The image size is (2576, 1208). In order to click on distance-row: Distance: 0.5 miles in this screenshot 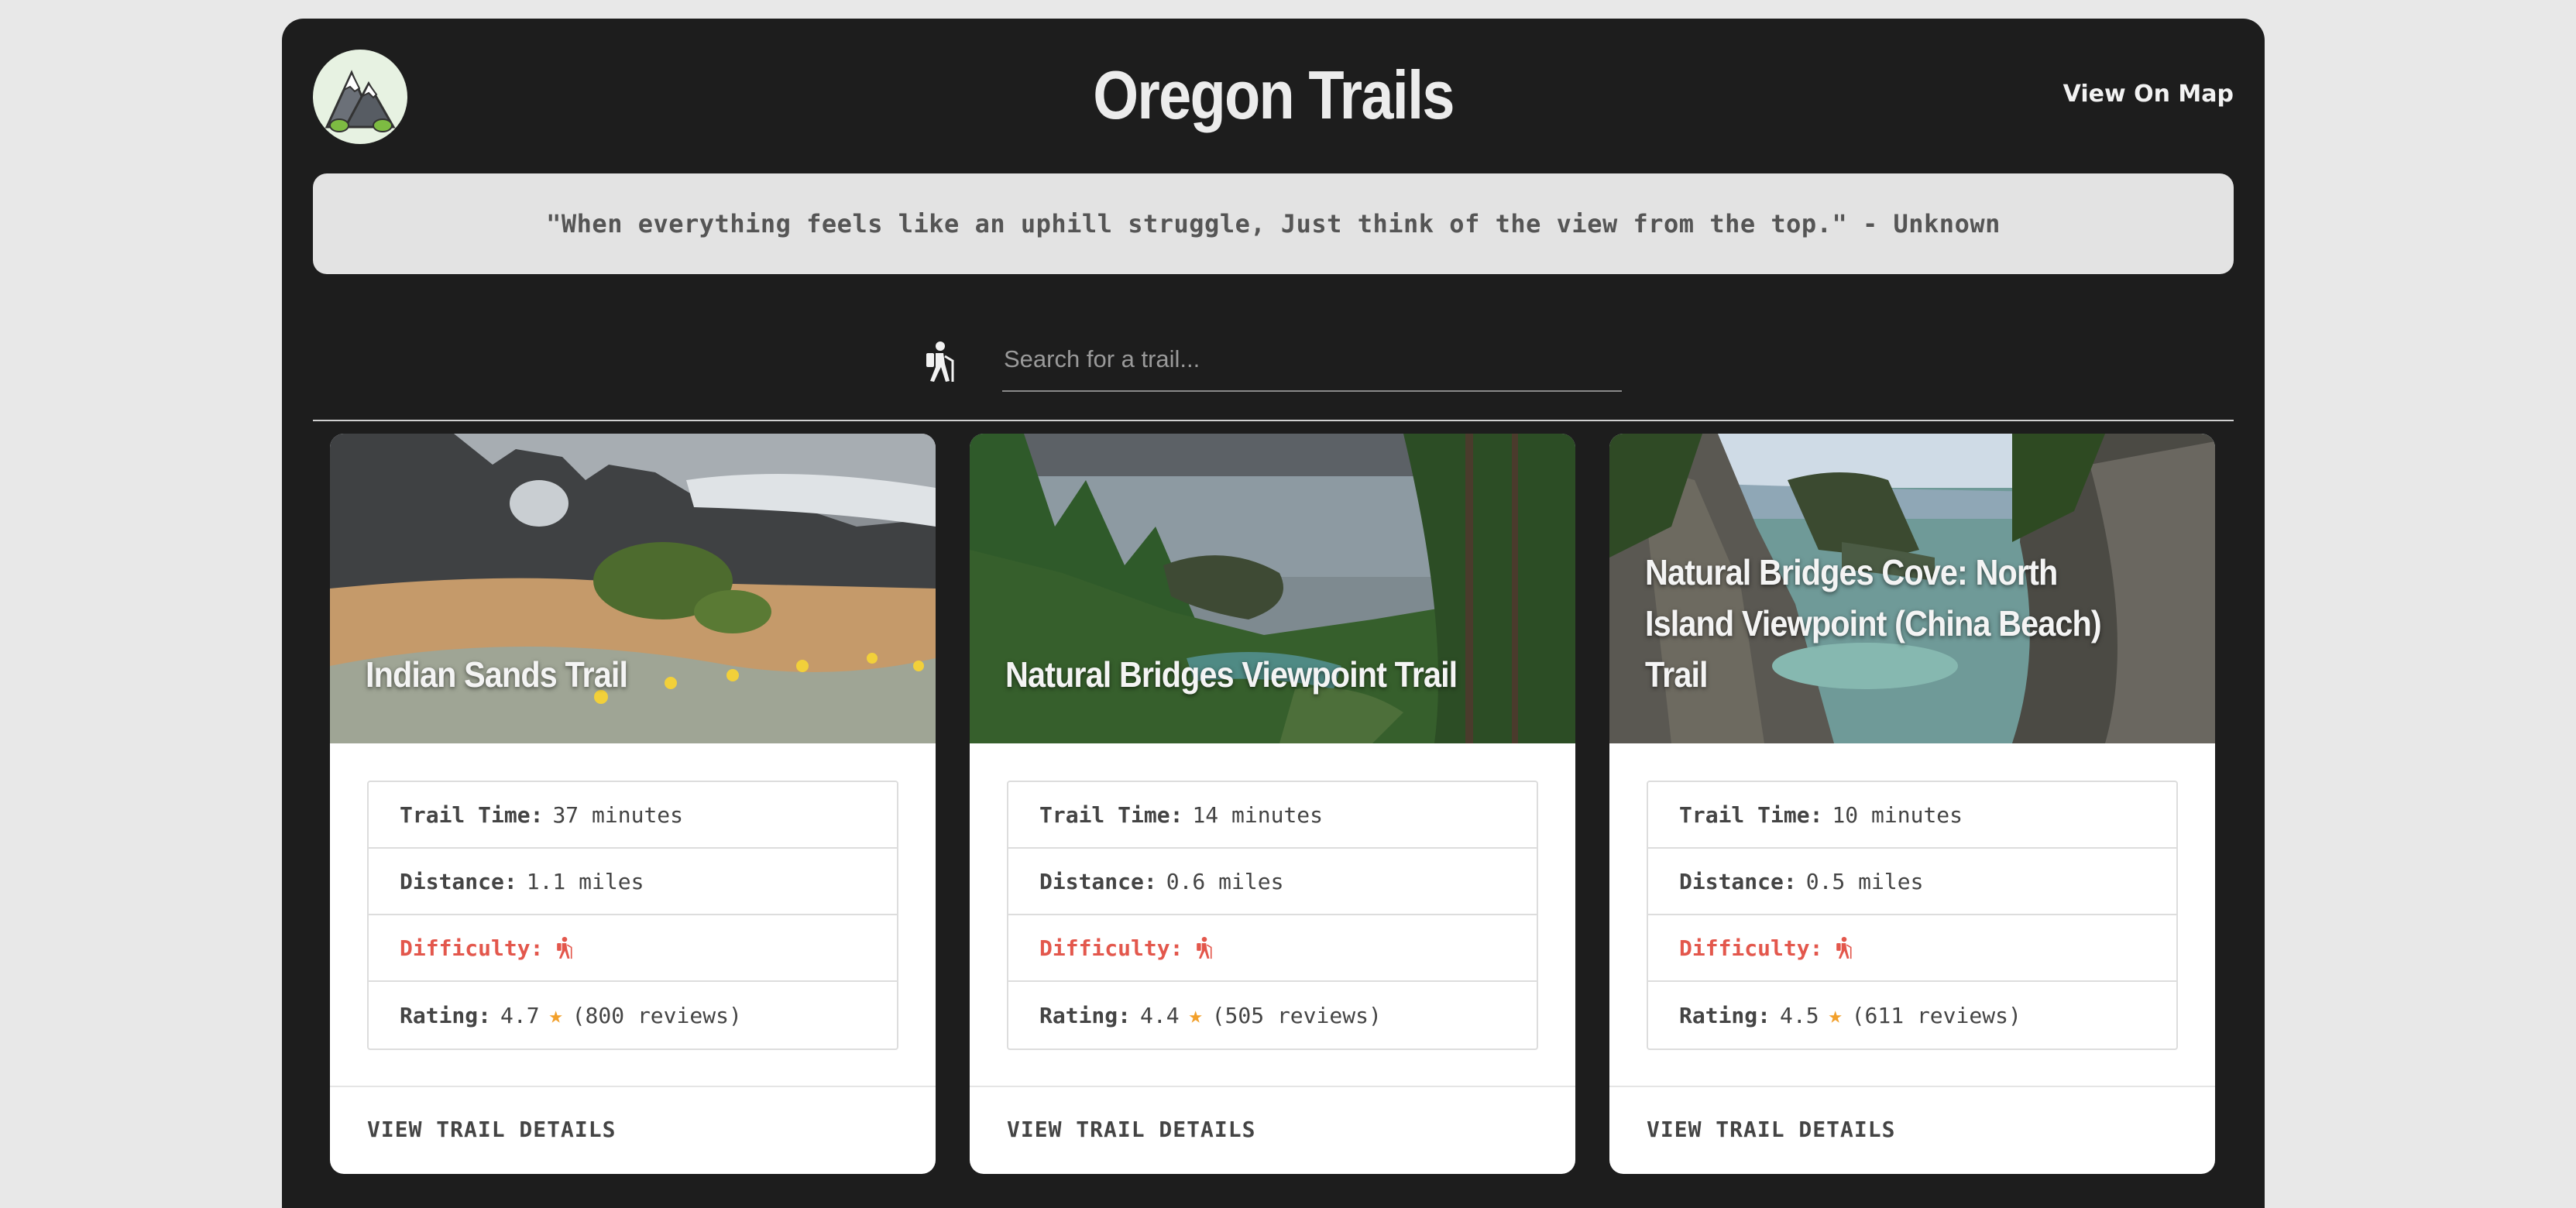, I will do `click(1912, 882)`.